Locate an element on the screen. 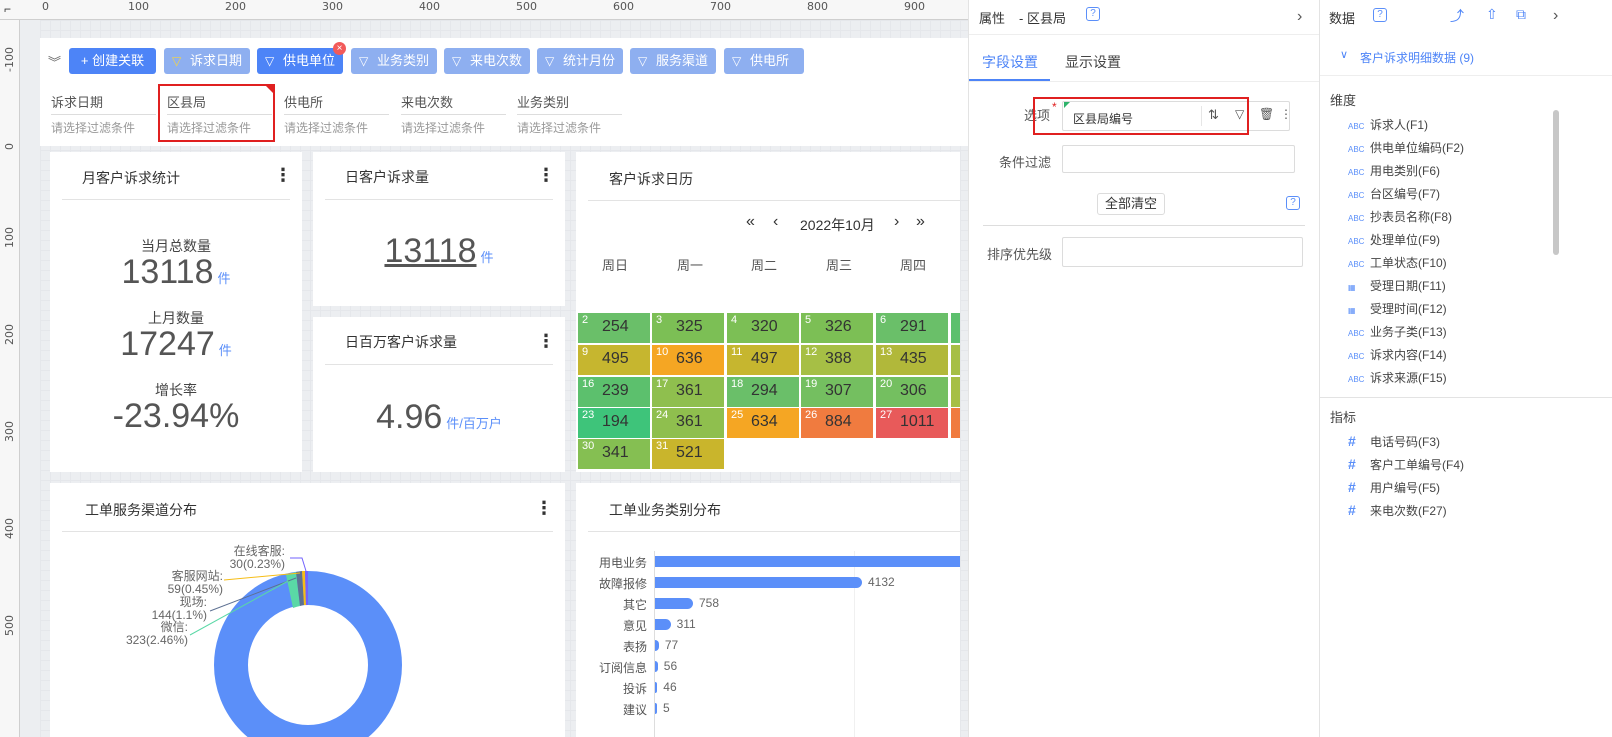  calendar-day-cell: 10 636 is located at coordinates (688, 360).